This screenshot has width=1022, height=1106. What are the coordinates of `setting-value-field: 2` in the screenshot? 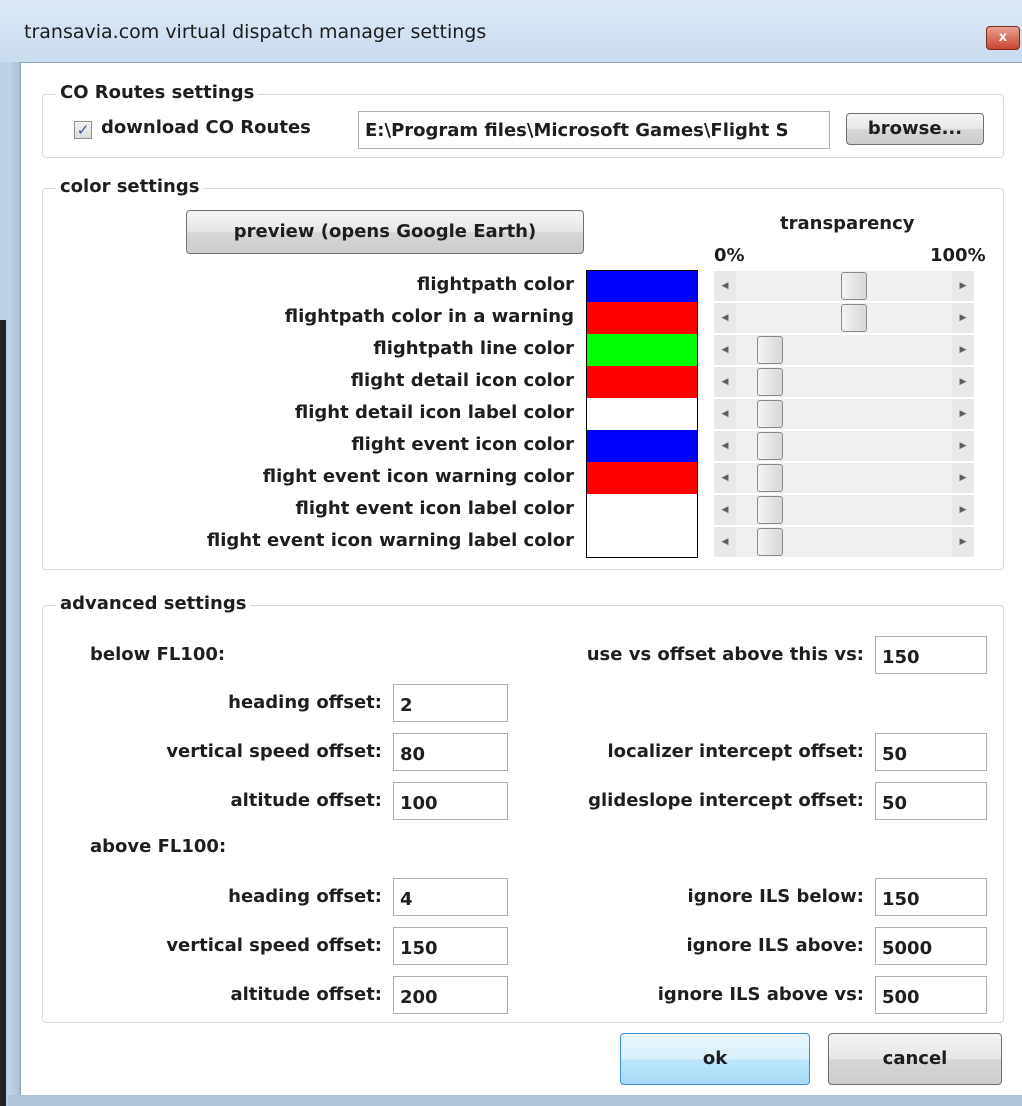 It's located at (450, 703).